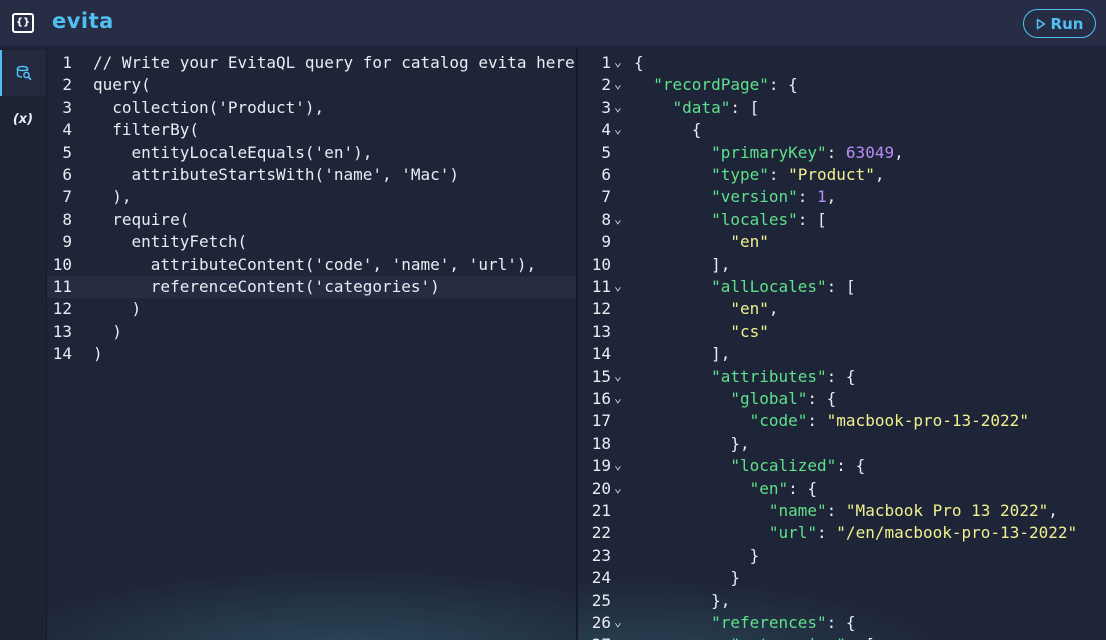  What do you see at coordinates (594, 637) in the screenshot?
I see `line-number: 27` at bounding box center [594, 637].